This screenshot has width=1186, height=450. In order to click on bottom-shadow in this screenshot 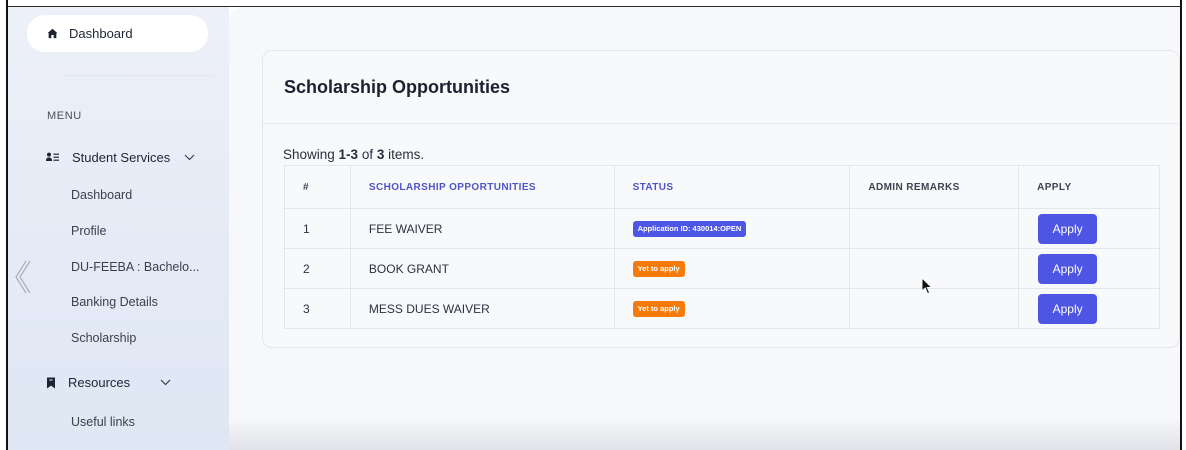, I will do `click(704, 433)`.